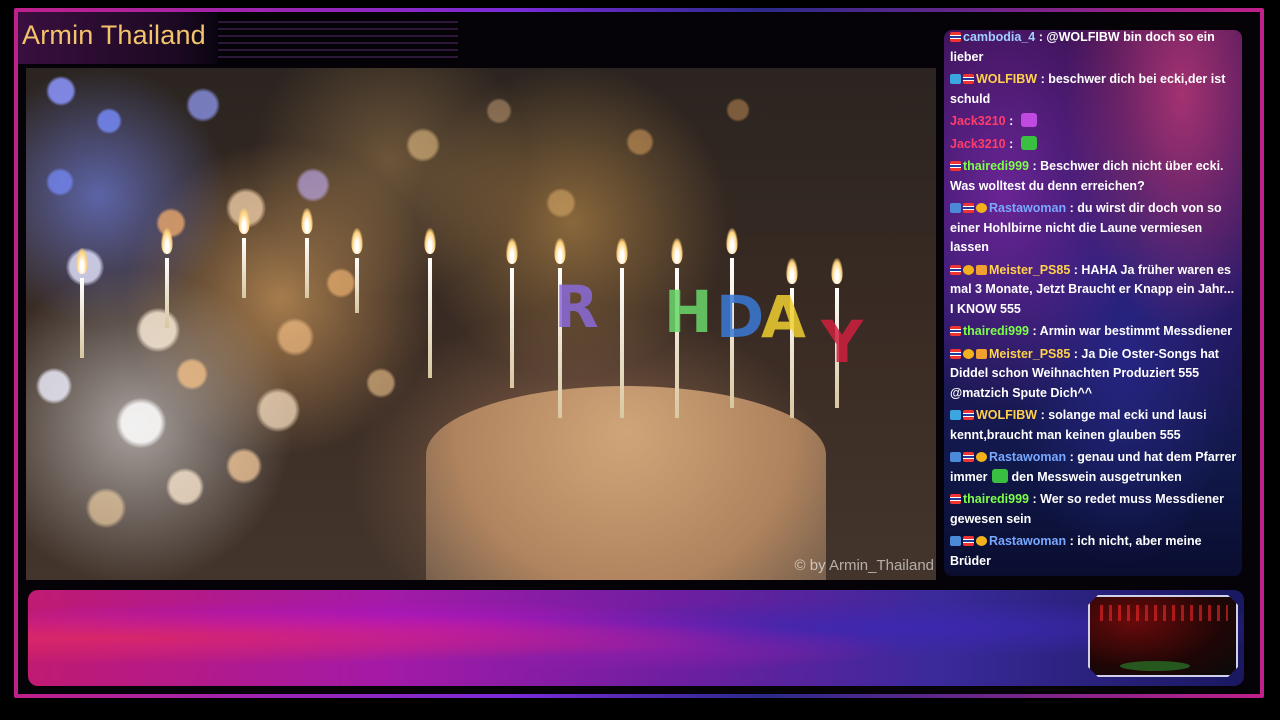  What do you see at coordinates (1155, 666) in the screenshot?
I see `webcam-green-glow` at bounding box center [1155, 666].